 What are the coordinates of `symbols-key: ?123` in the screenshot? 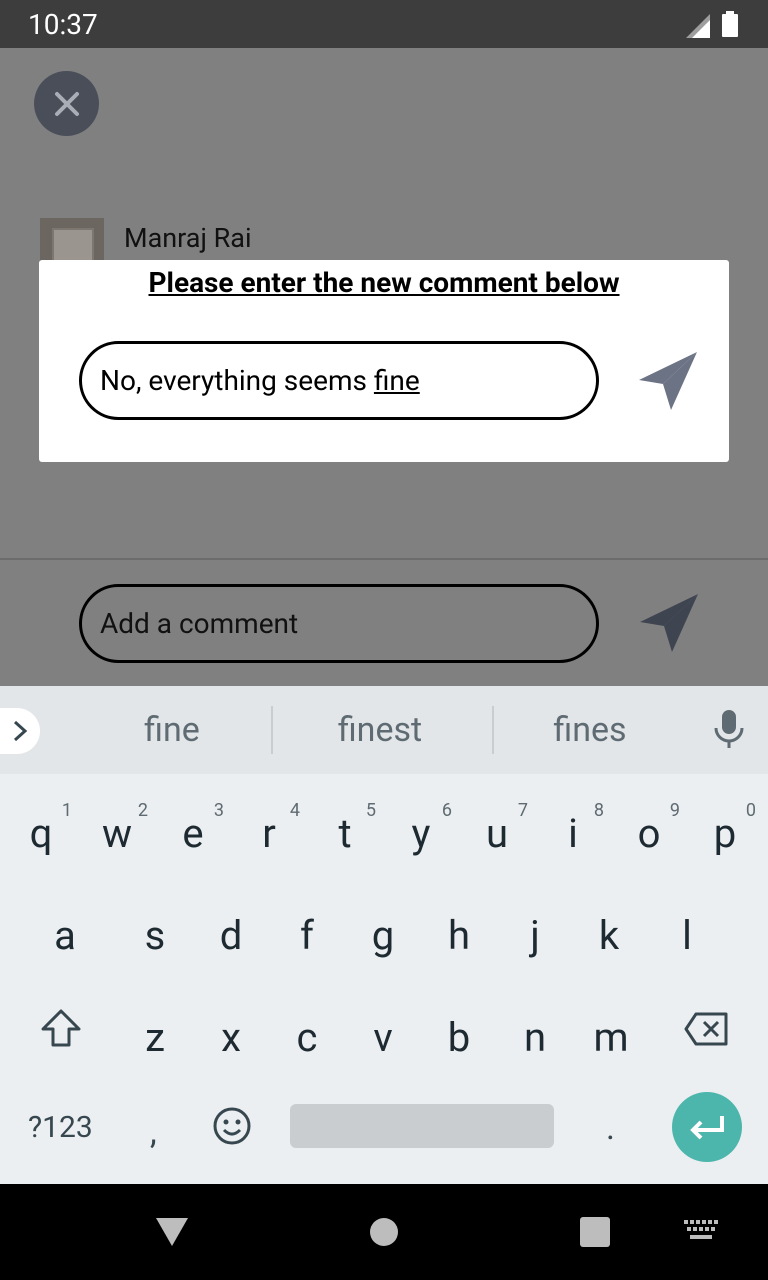 It's located at (60, 1127).